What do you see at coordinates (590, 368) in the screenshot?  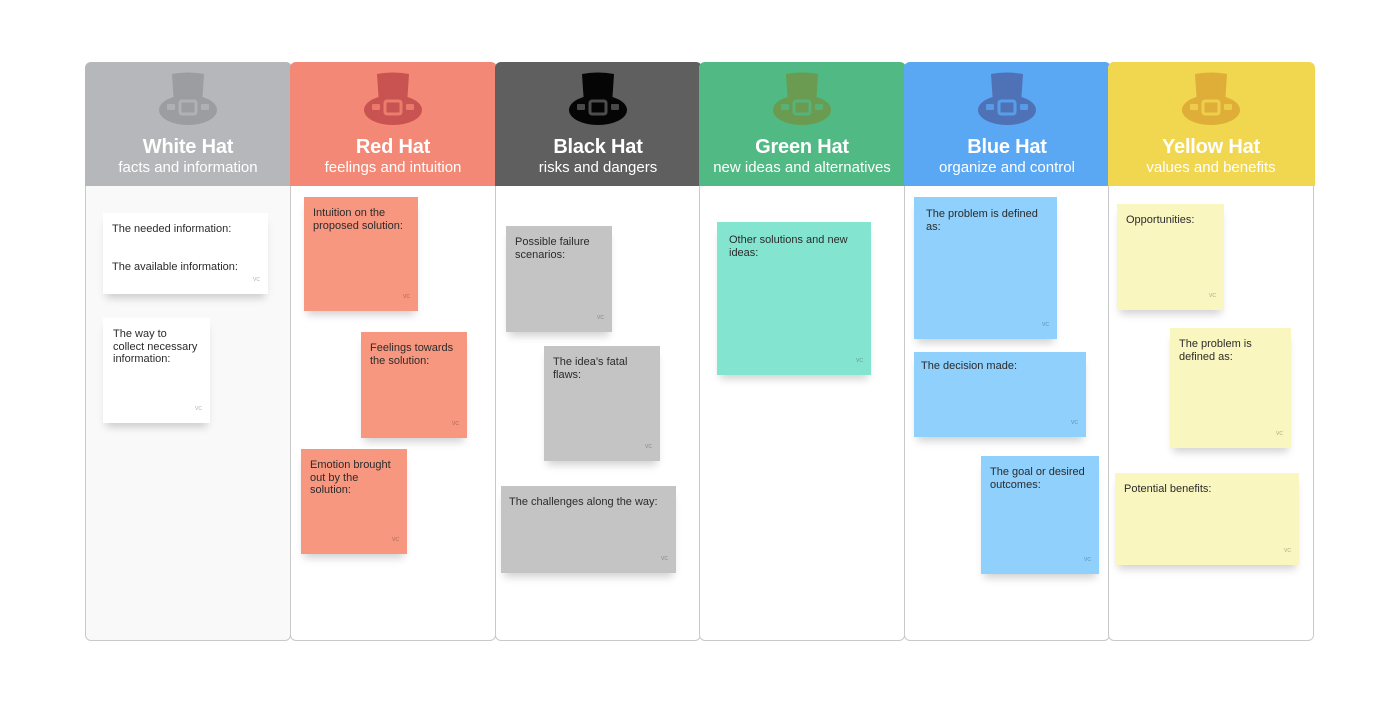 I see `note-text: The idea’s fatal flaws:` at bounding box center [590, 368].